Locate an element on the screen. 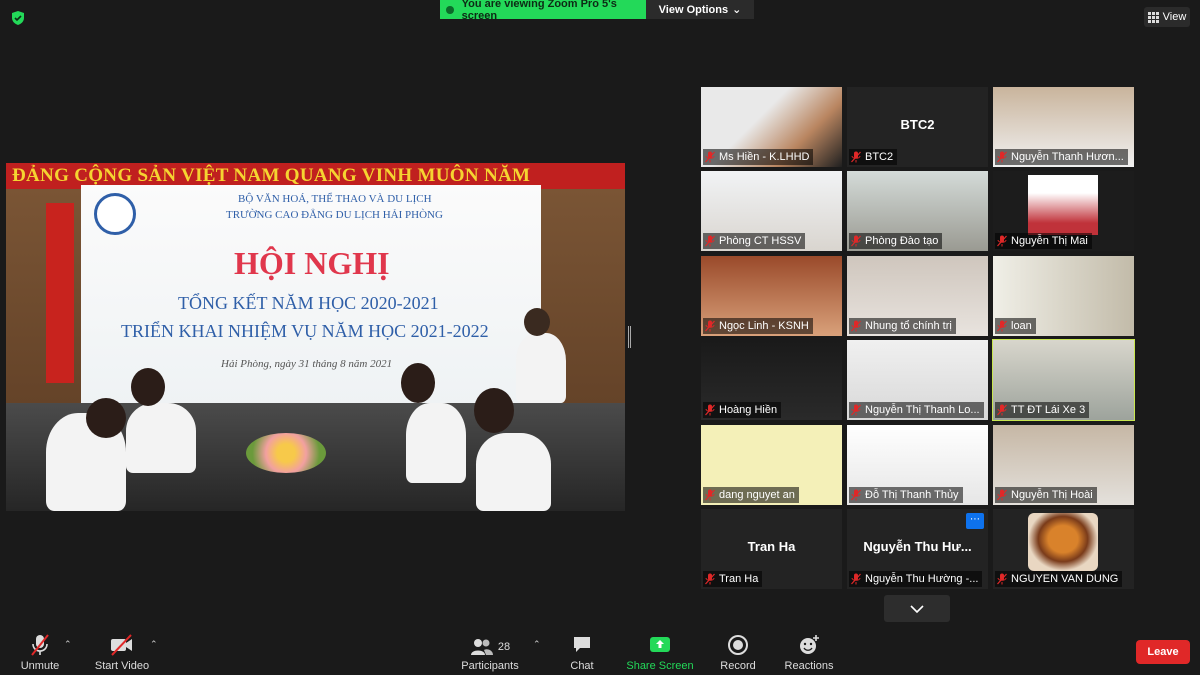  unmute-button: Unmute is located at coordinates (40, 652).